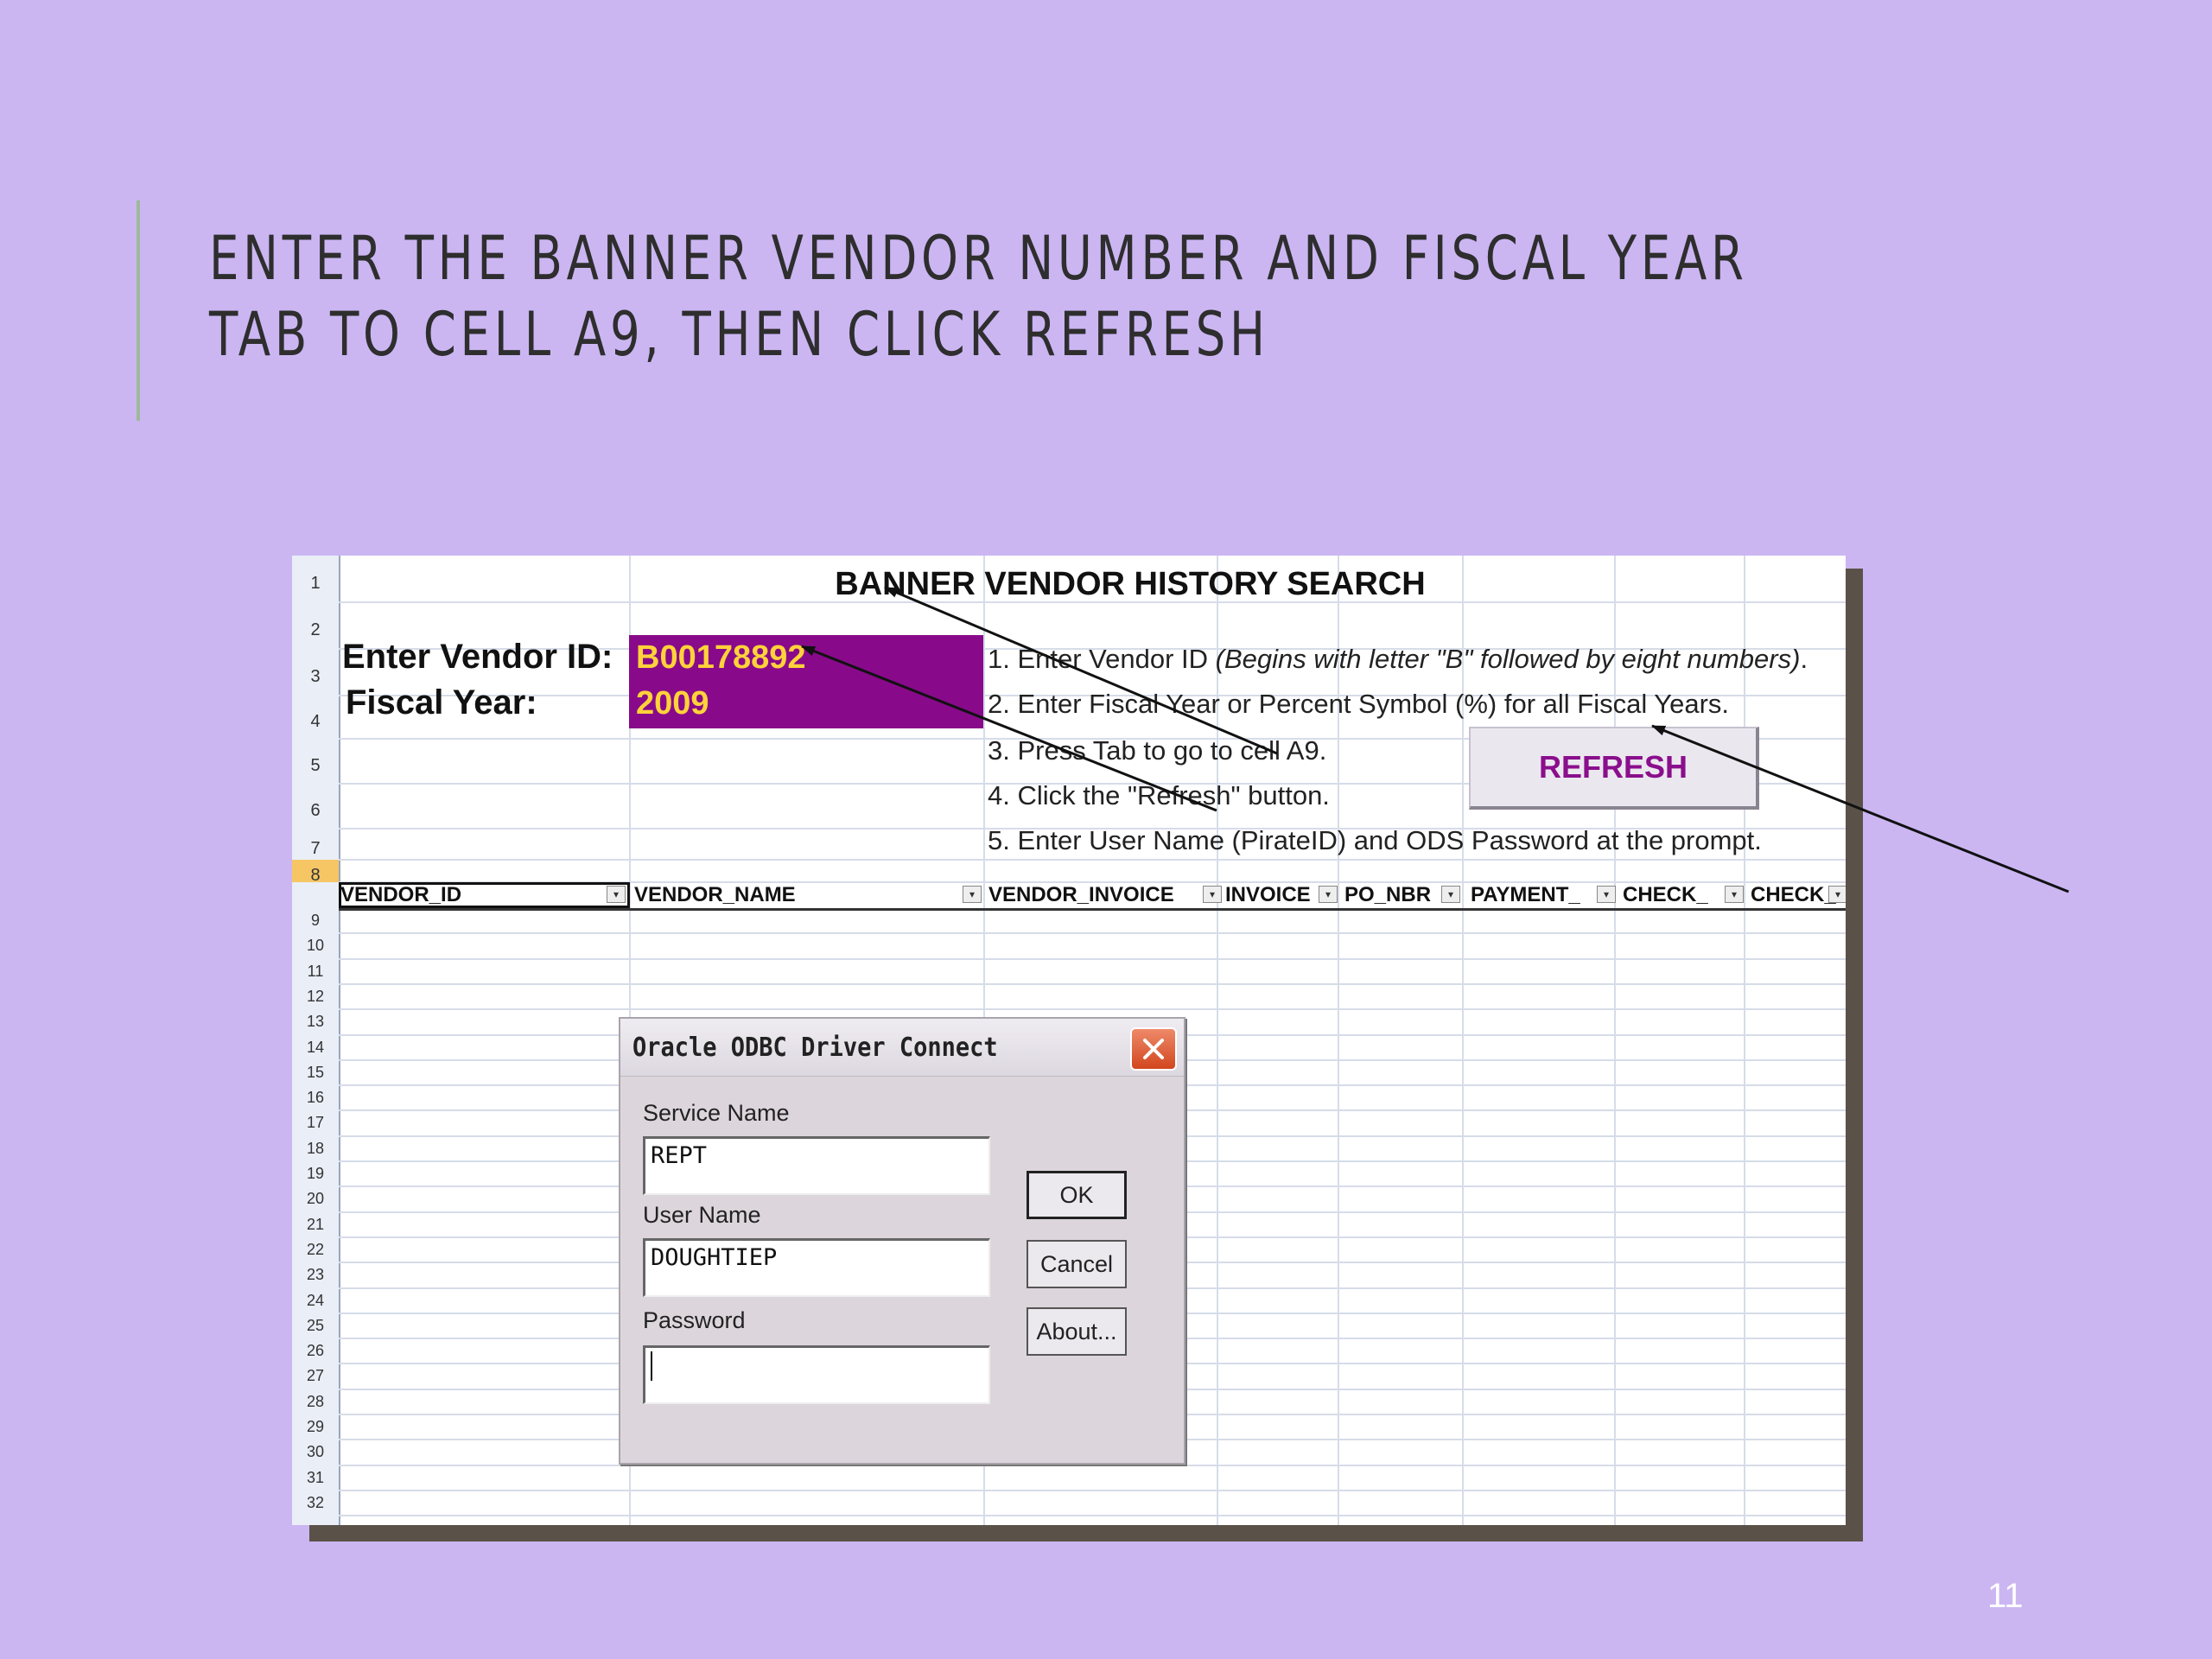  What do you see at coordinates (441, 702) in the screenshot?
I see `fiscal-year-label: Fiscal Year:` at bounding box center [441, 702].